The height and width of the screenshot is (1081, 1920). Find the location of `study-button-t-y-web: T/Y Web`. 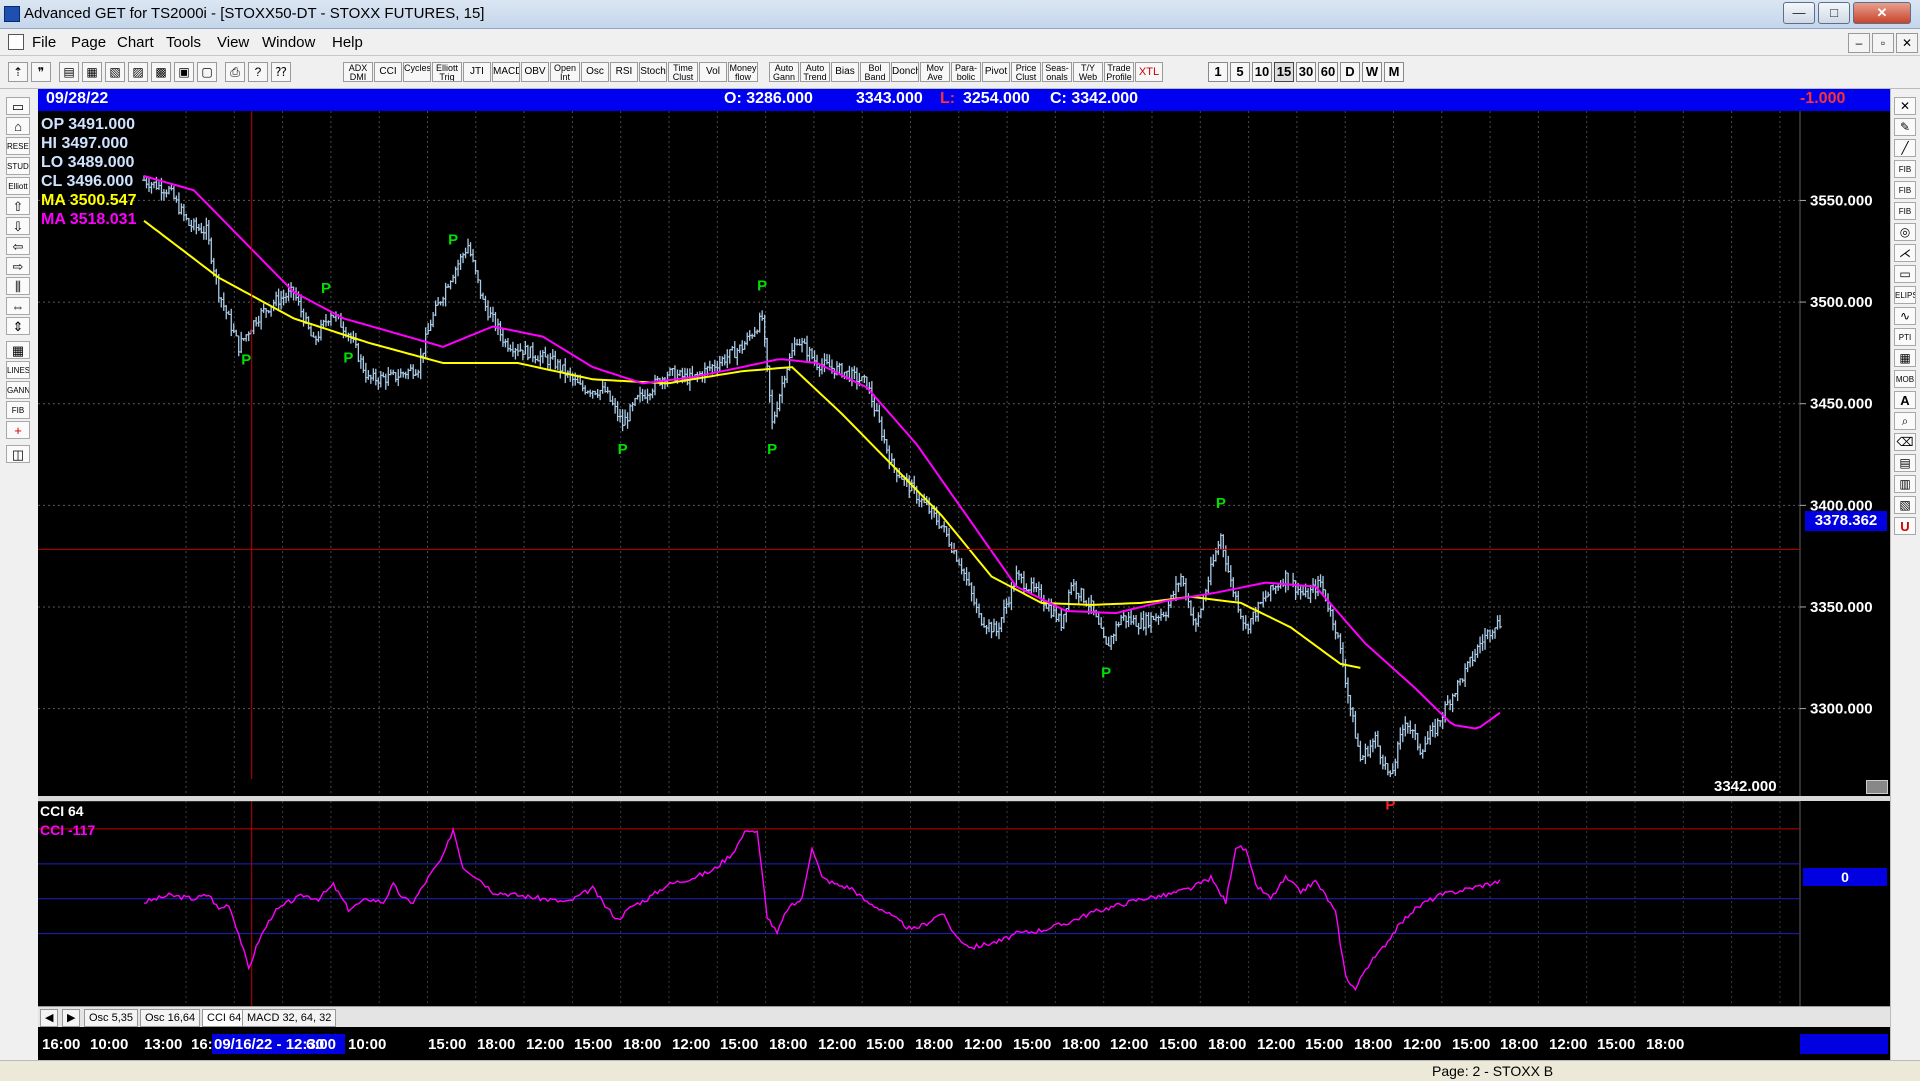

study-button-t-y-web: T/Y Web is located at coordinates (1088, 72).